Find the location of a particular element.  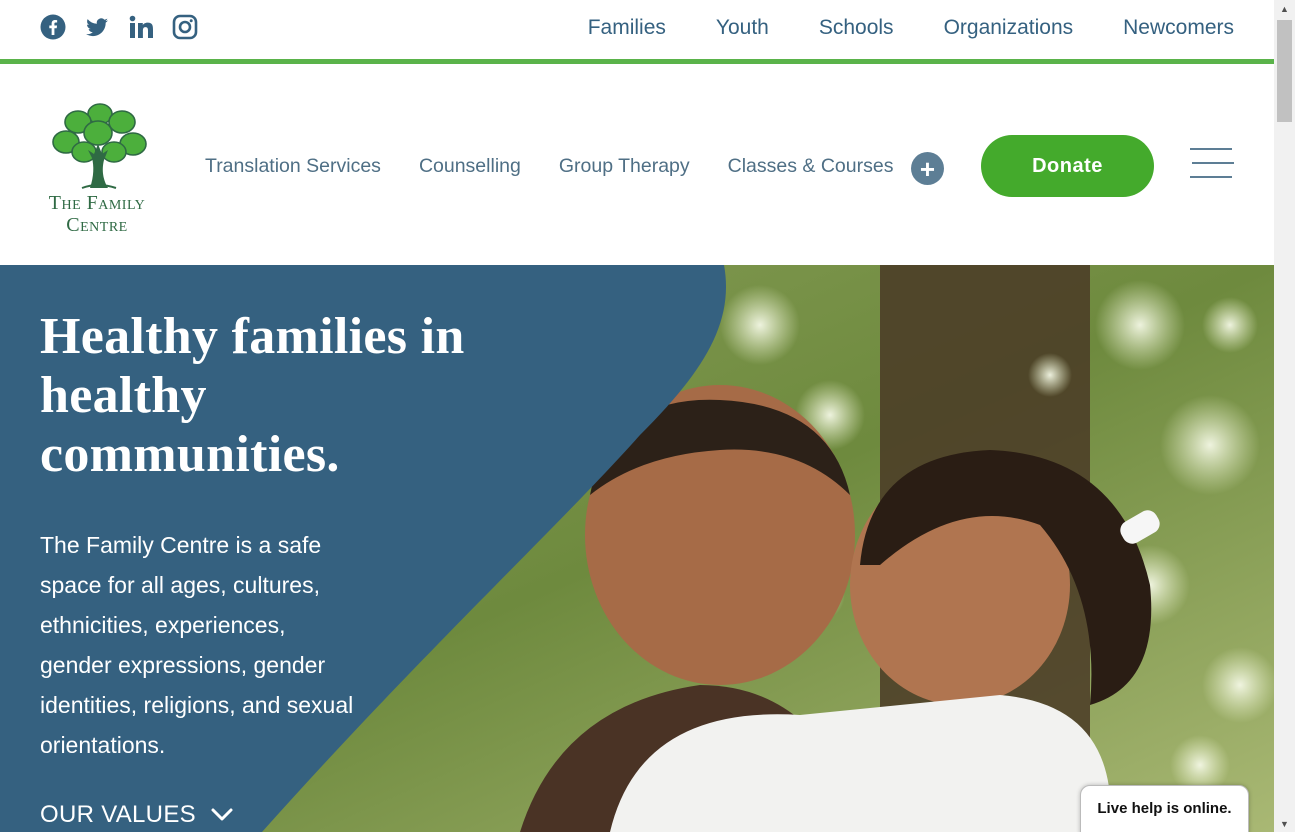

facebook-icon is located at coordinates (53, 27).